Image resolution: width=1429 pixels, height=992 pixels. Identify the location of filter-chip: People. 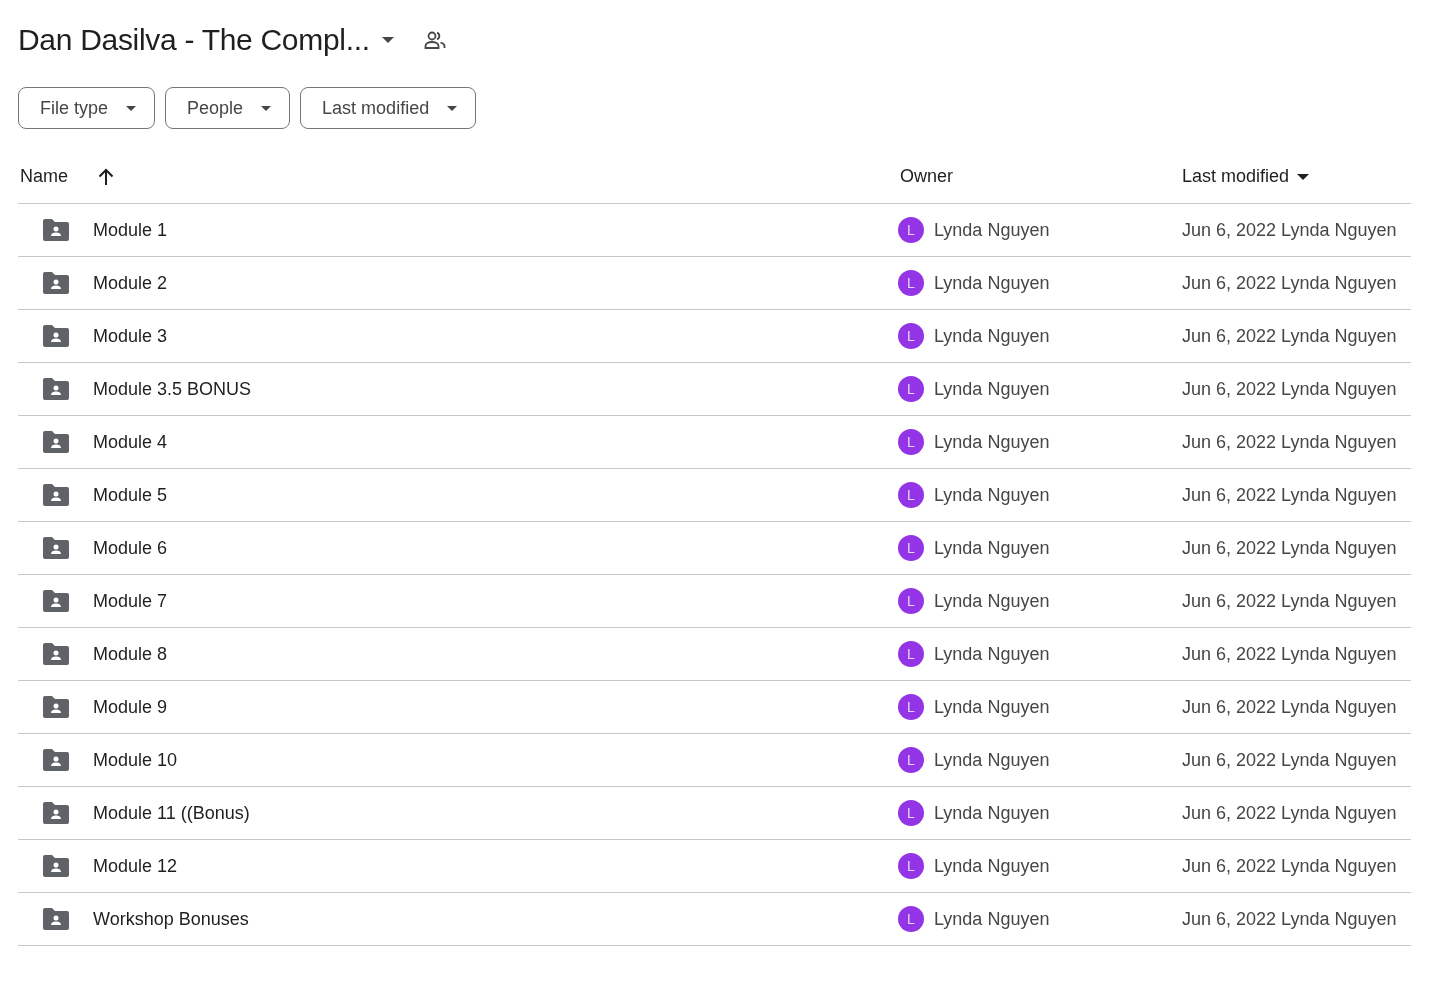
(228, 108).